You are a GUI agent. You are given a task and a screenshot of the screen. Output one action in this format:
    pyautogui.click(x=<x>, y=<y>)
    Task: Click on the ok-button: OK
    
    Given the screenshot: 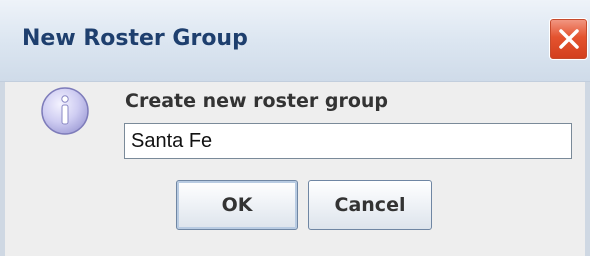 What is the action you would take?
    pyautogui.click(x=237, y=205)
    